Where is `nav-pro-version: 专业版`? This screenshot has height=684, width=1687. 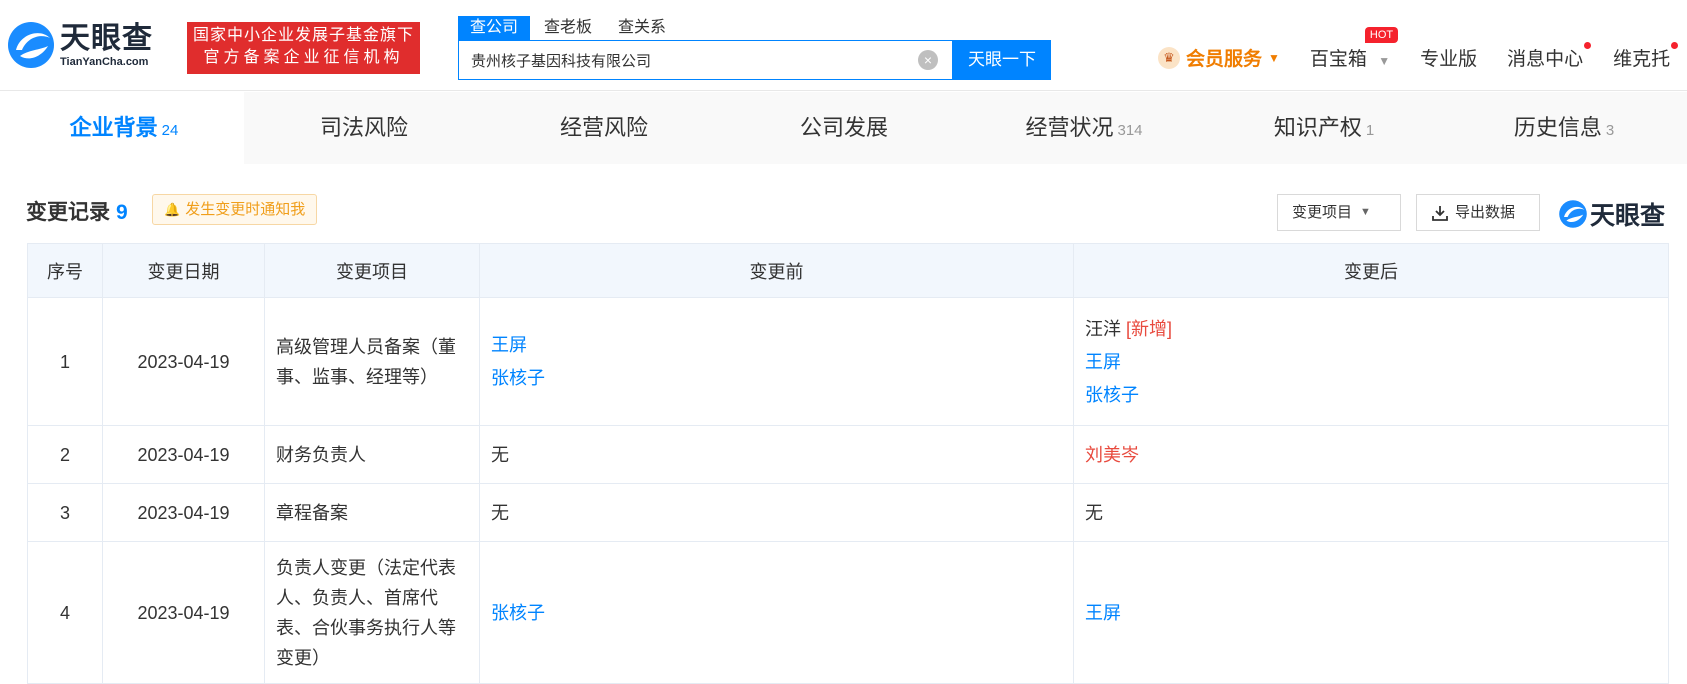 nav-pro-version: 专业版 is located at coordinates (1448, 57).